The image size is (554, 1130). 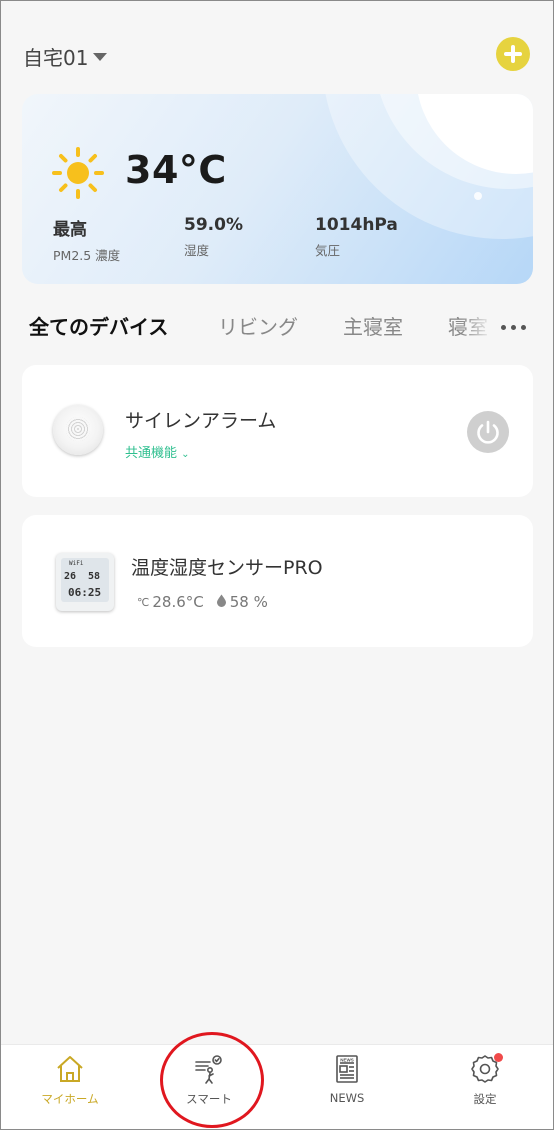 I want to click on stat-humidity: 59.0% 湿度, so click(x=213, y=237).